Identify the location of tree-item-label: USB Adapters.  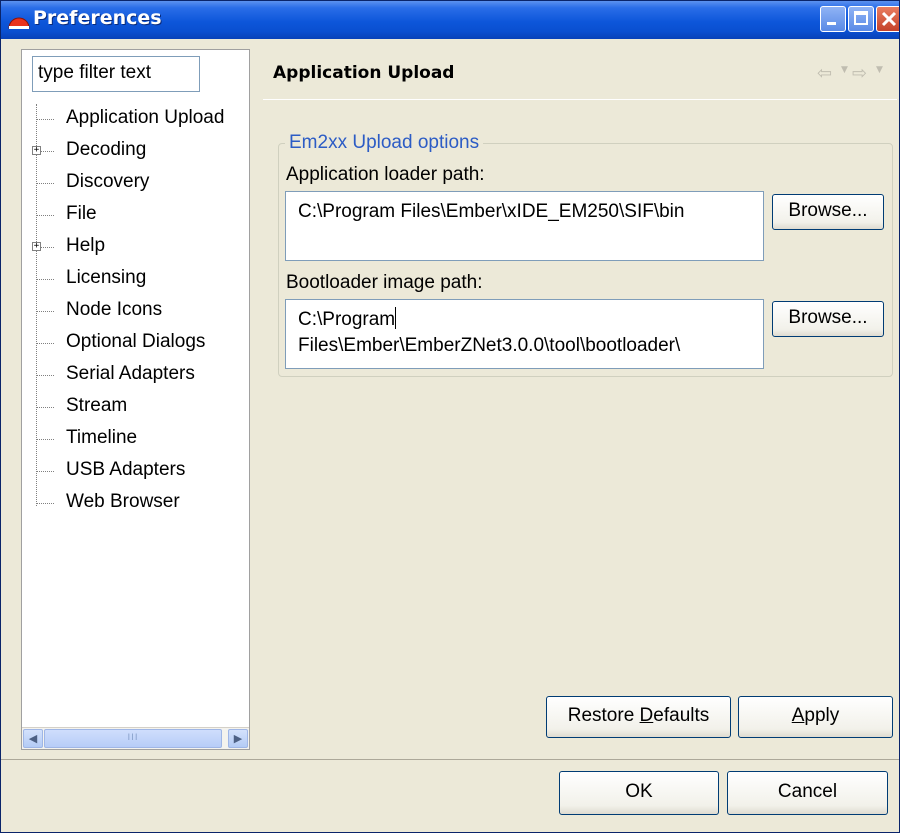
(126, 469).